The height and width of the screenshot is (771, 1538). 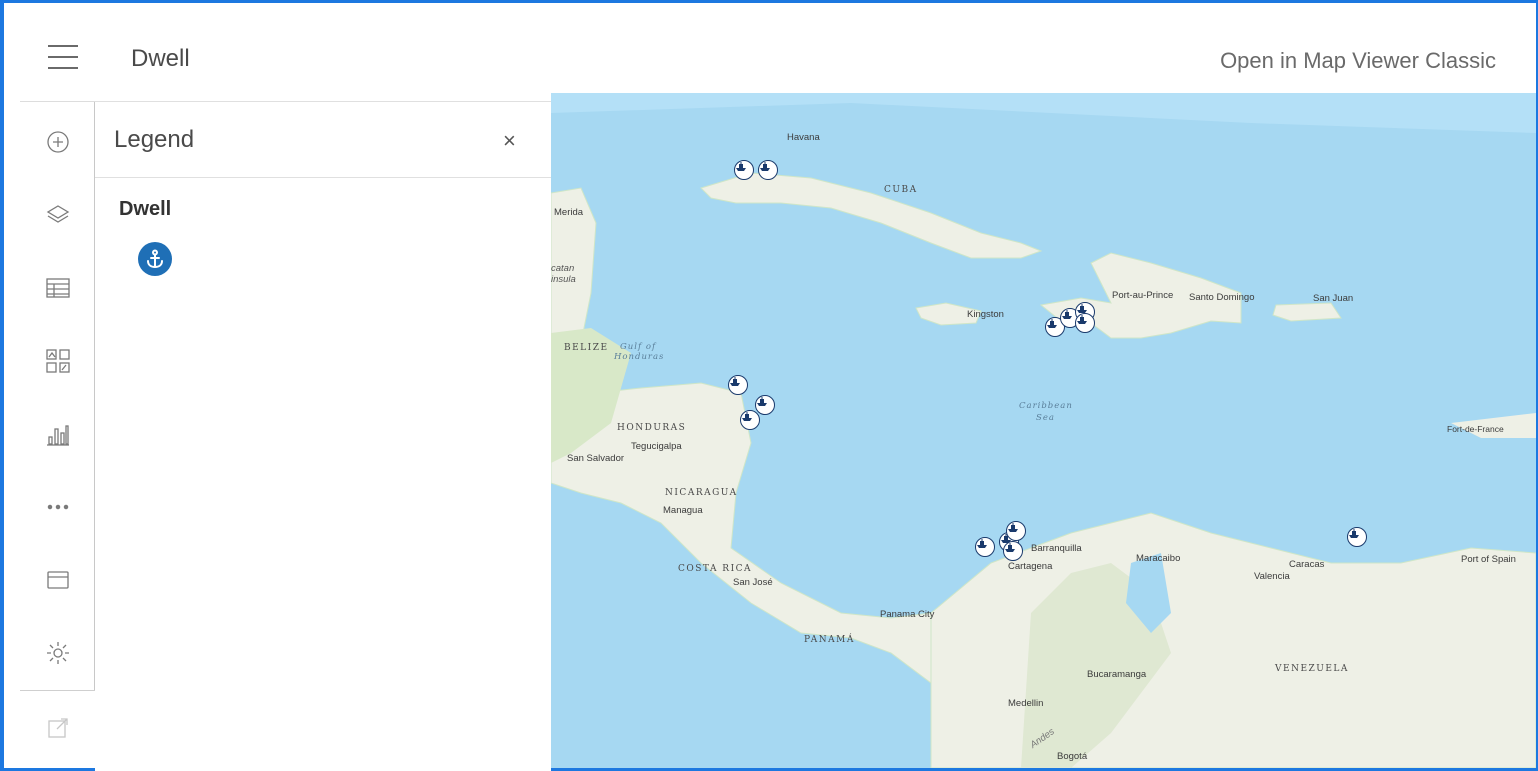 What do you see at coordinates (901, 190) in the screenshot?
I see `country-label: CUBA` at bounding box center [901, 190].